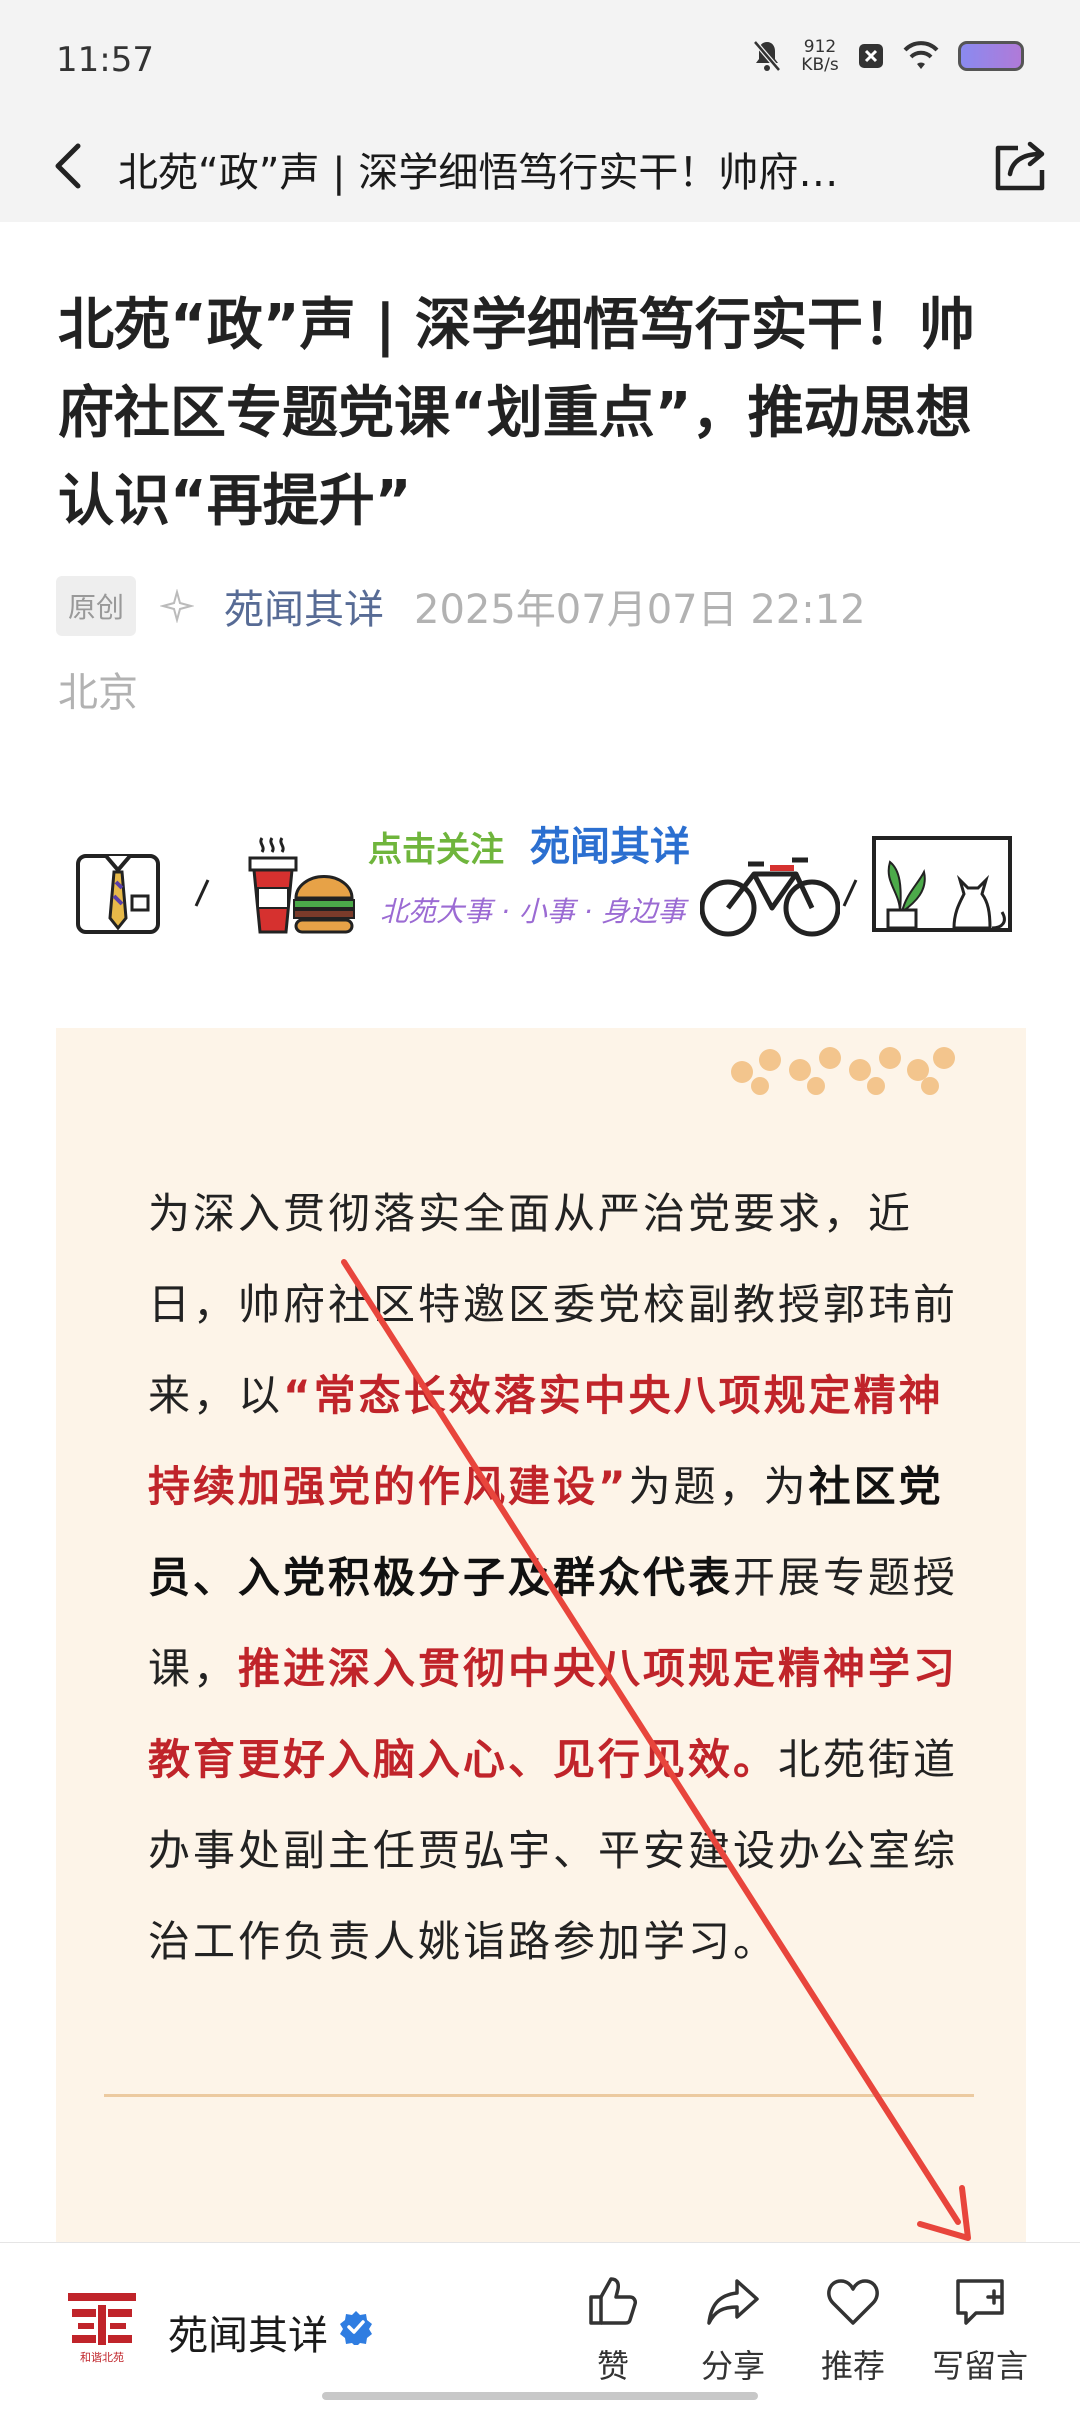  I want to click on divider, so click(539, 2095).